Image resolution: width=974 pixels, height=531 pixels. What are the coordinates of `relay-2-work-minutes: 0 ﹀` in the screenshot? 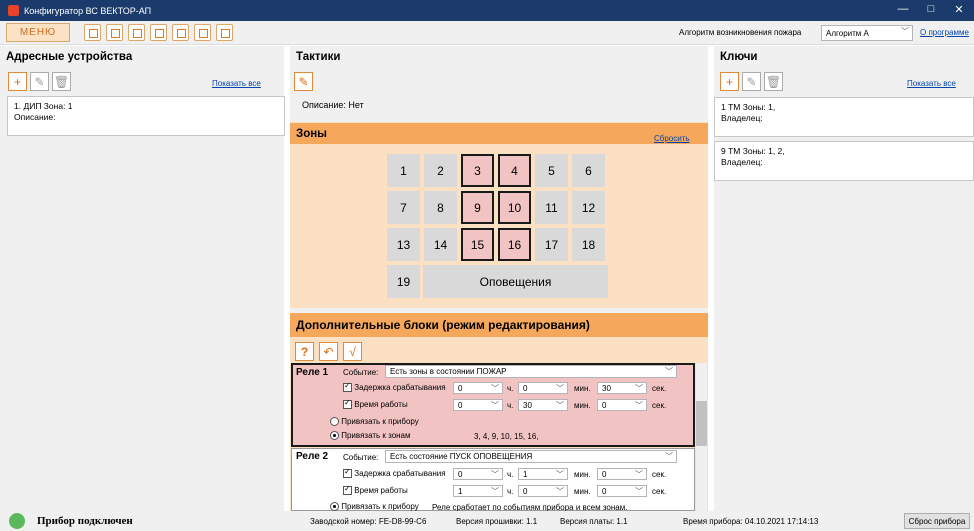 It's located at (543, 491).